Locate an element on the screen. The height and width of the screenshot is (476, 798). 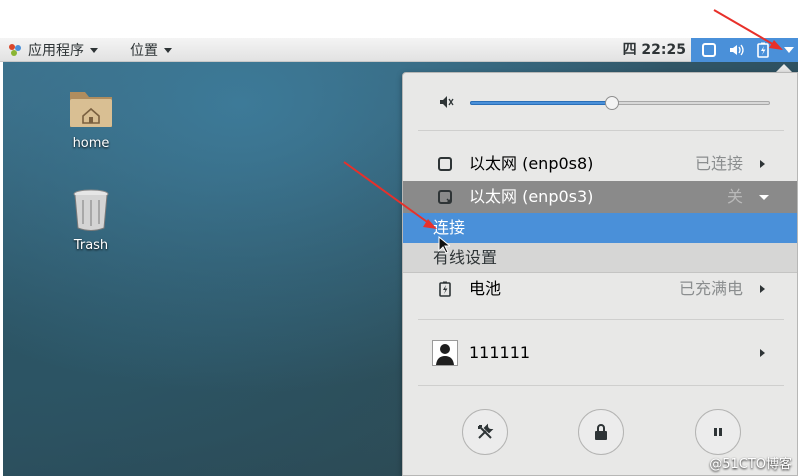
clock: 四 22:25 is located at coordinates (654, 50).